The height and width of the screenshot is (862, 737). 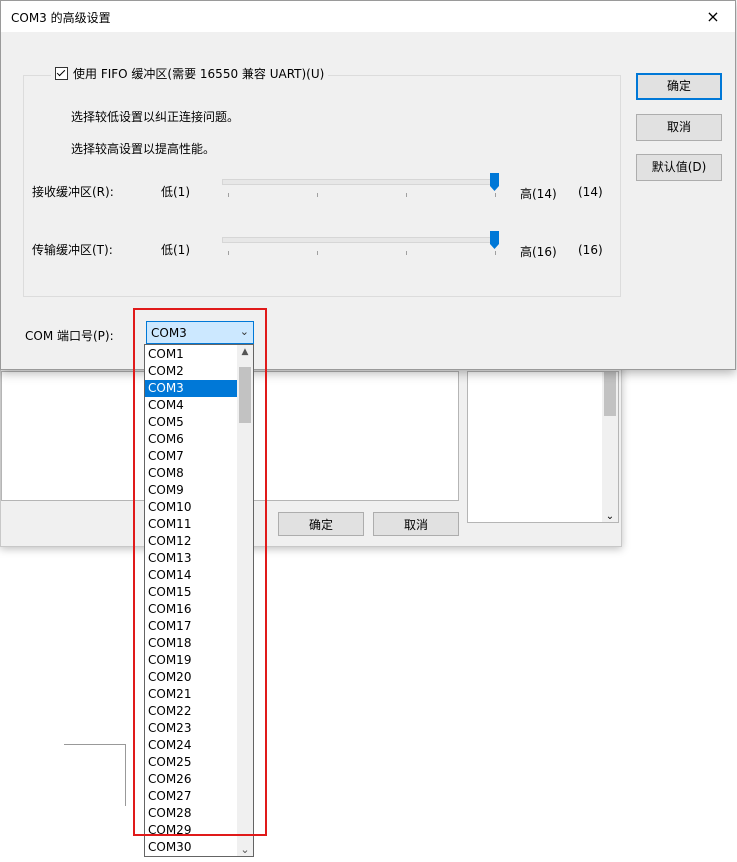 I want to click on transmit-value: (16), so click(x=590, y=250).